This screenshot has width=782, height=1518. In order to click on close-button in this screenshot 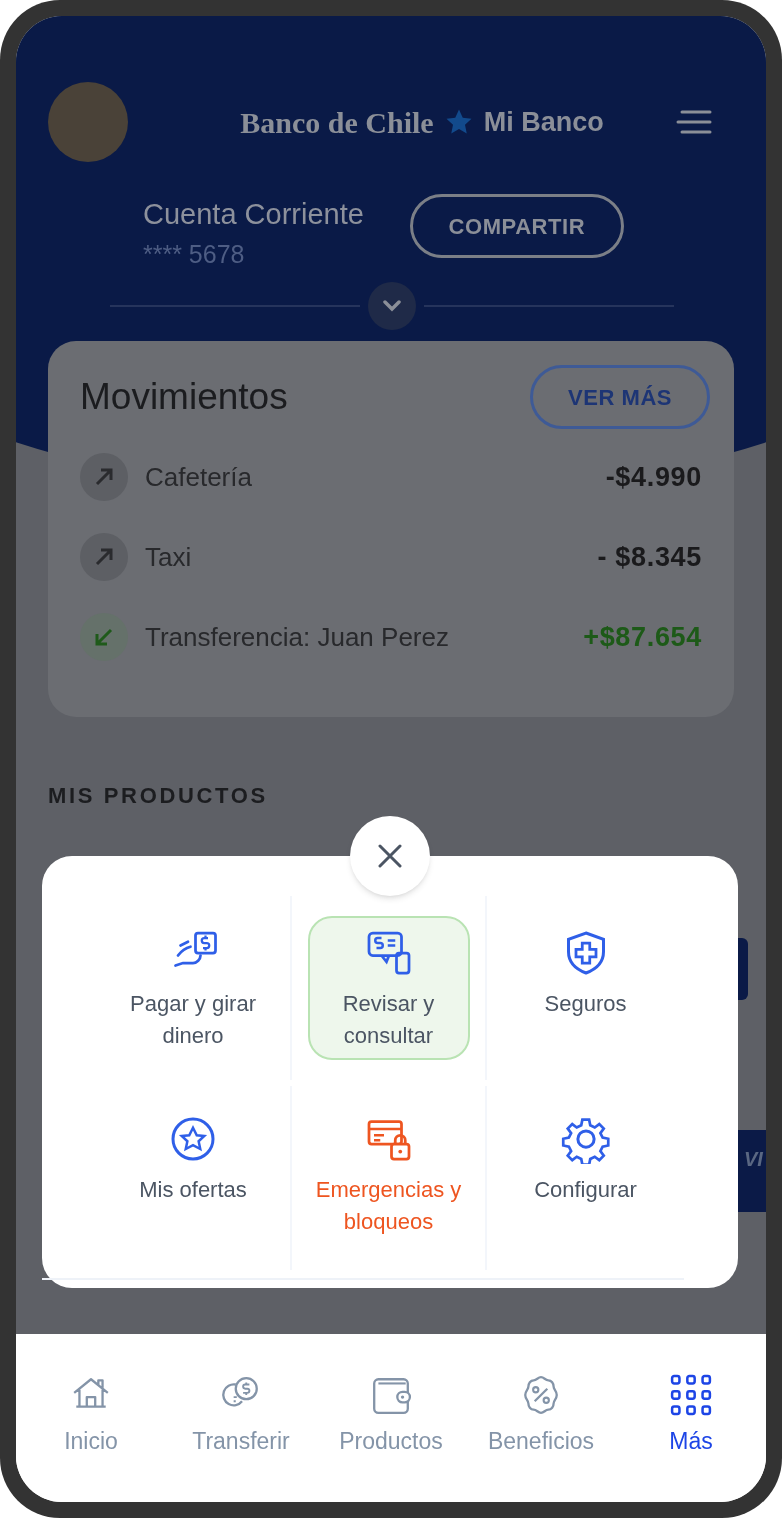, I will do `click(390, 856)`.